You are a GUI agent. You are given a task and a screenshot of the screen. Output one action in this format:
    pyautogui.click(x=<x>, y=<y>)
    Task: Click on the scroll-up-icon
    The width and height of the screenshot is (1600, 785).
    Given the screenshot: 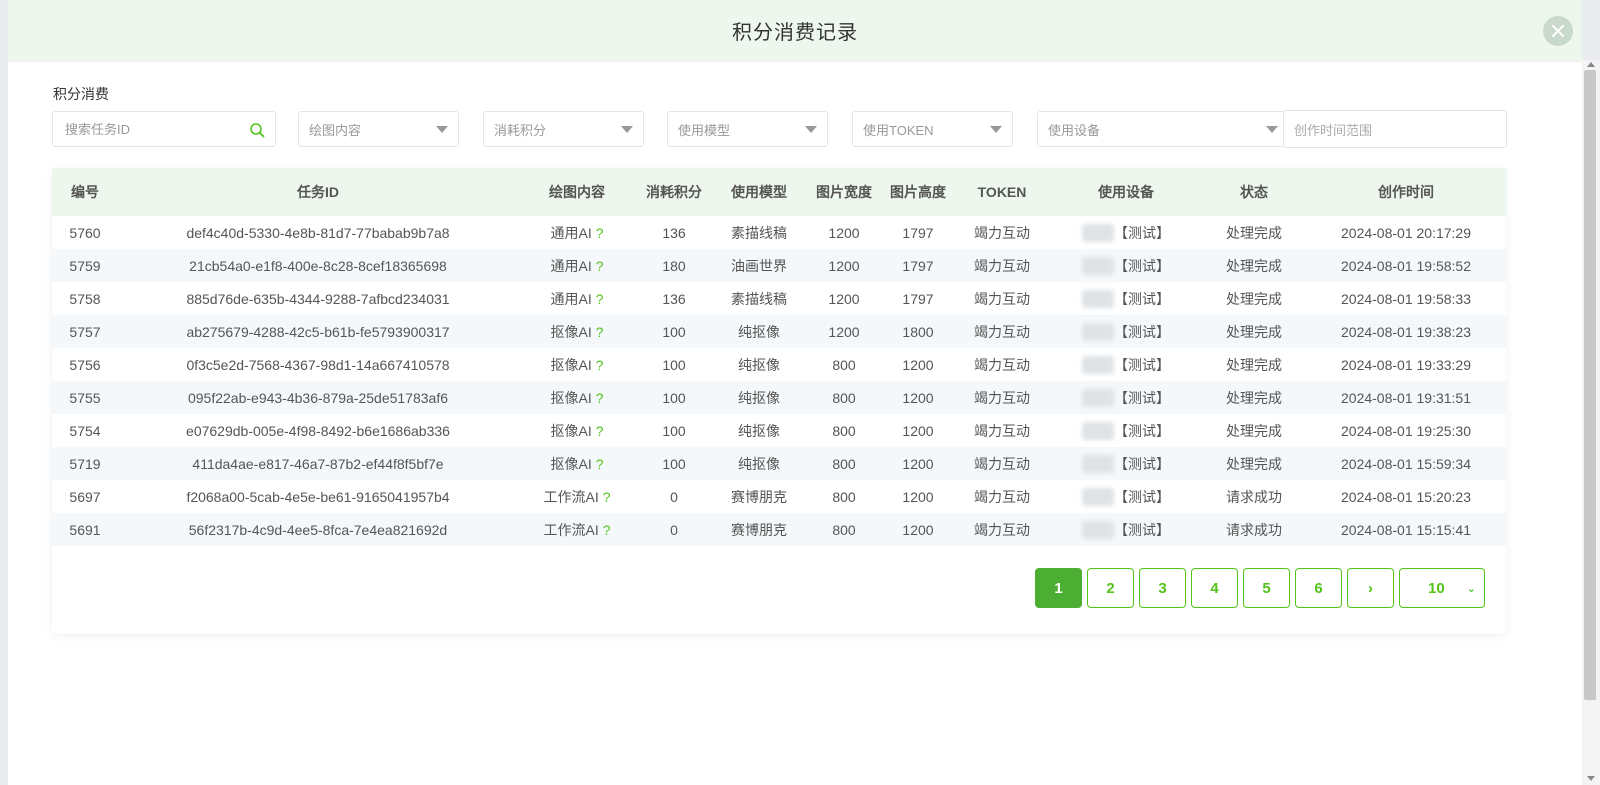 What is the action you would take?
    pyautogui.click(x=1591, y=64)
    